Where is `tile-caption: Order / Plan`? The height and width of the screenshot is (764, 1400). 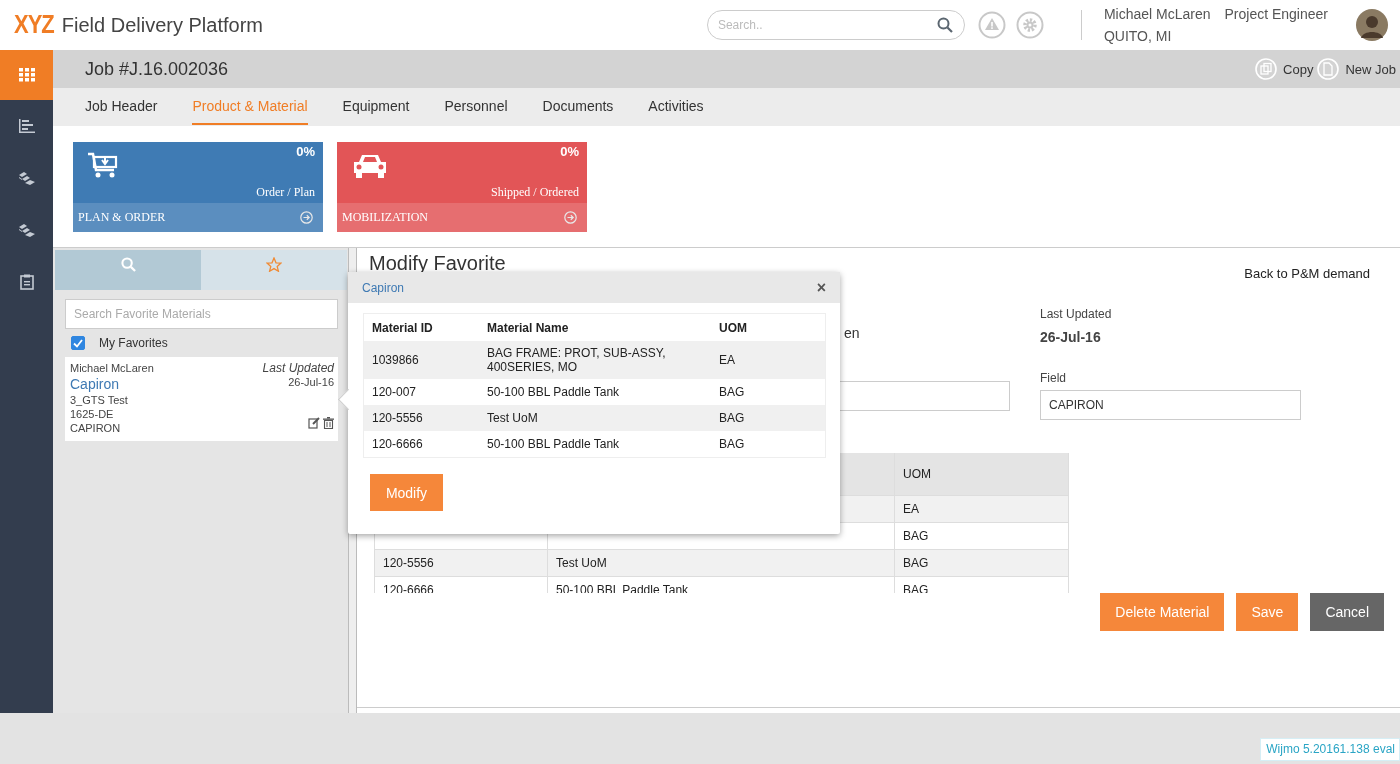 tile-caption: Order / Plan is located at coordinates (285, 192).